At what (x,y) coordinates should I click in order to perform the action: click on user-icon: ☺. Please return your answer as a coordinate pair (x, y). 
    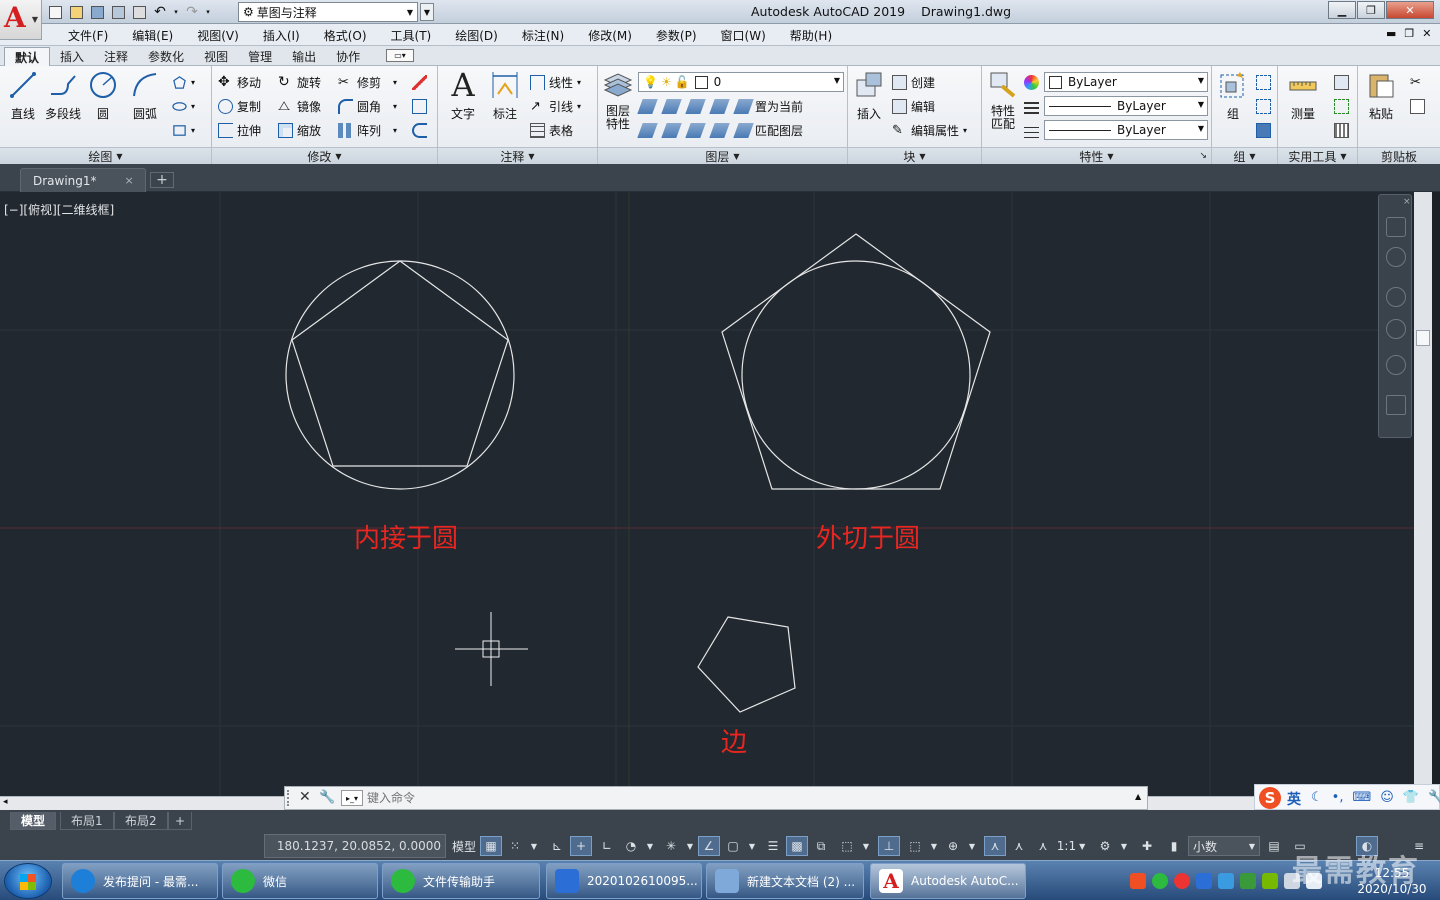
    Looking at the image, I should click on (1387, 797).